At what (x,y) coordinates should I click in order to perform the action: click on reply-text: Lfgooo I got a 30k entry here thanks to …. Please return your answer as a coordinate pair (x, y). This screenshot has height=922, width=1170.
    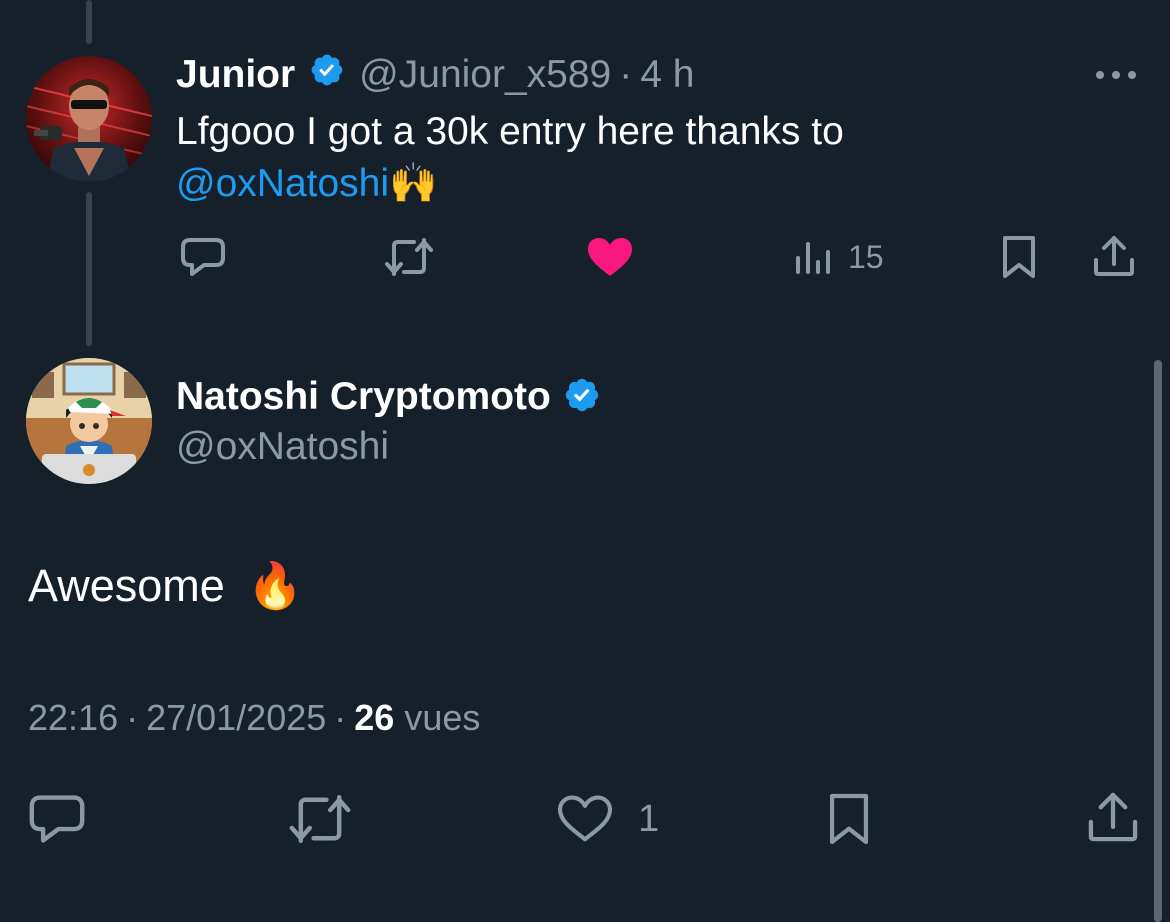
    Looking at the image, I should click on (626, 158).